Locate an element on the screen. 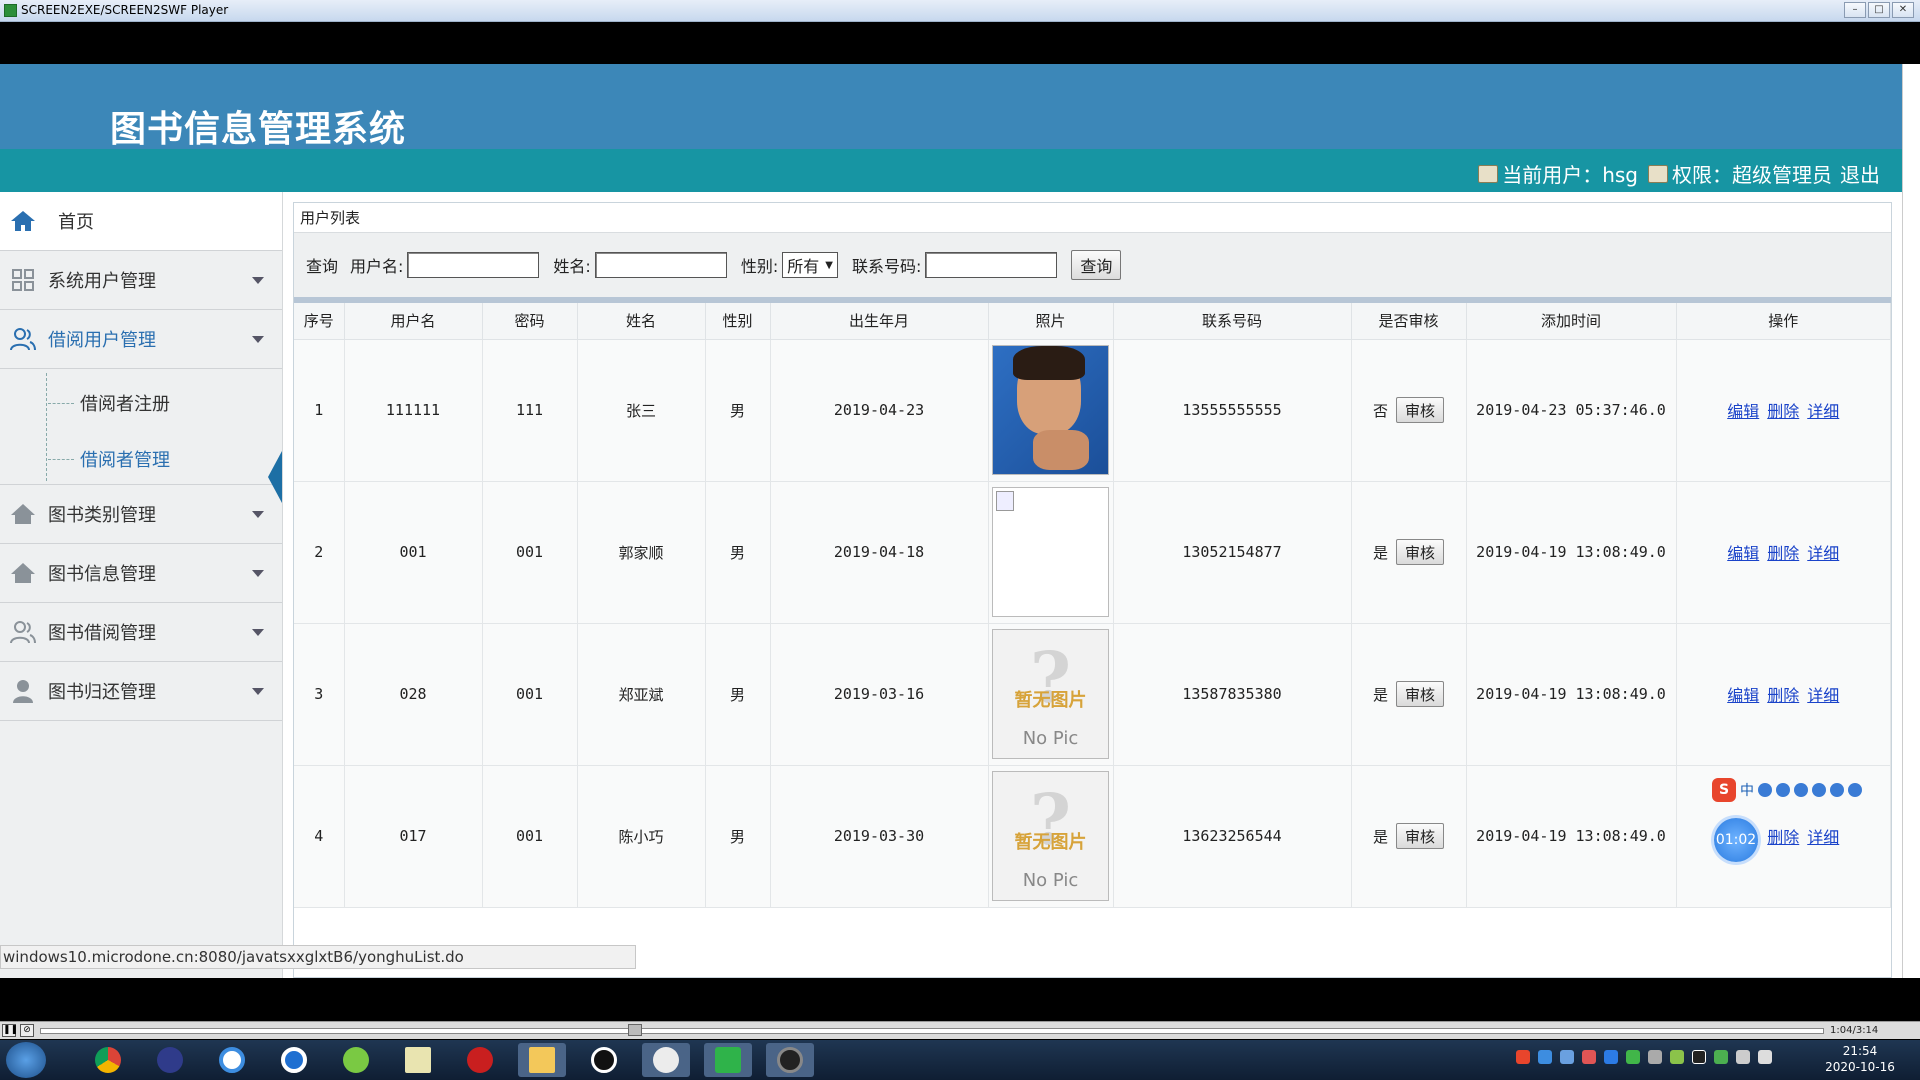 The width and height of the screenshot is (1920, 1080). pause-icon: ❚❚ is located at coordinates (10, 1030).